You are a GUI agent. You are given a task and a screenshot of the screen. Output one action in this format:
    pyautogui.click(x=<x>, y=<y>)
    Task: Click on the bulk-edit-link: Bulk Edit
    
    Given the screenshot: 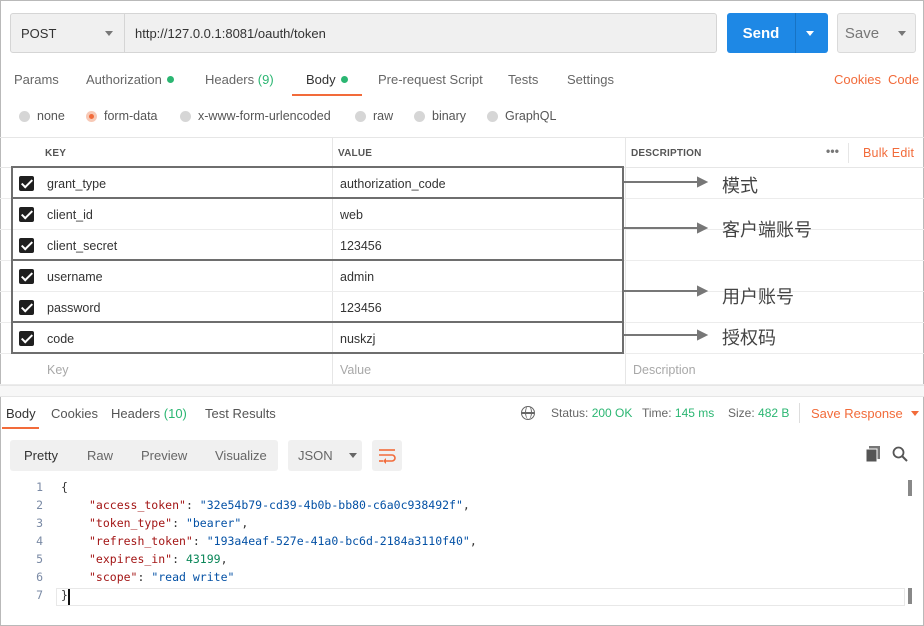 What is the action you would take?
    pyautogui.click(x=888, y=153)
    